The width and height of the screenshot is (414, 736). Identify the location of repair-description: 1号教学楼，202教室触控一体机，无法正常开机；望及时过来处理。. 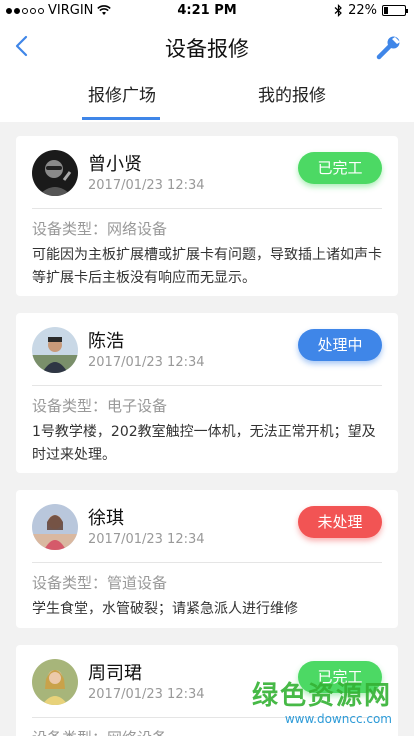
(204, 443).